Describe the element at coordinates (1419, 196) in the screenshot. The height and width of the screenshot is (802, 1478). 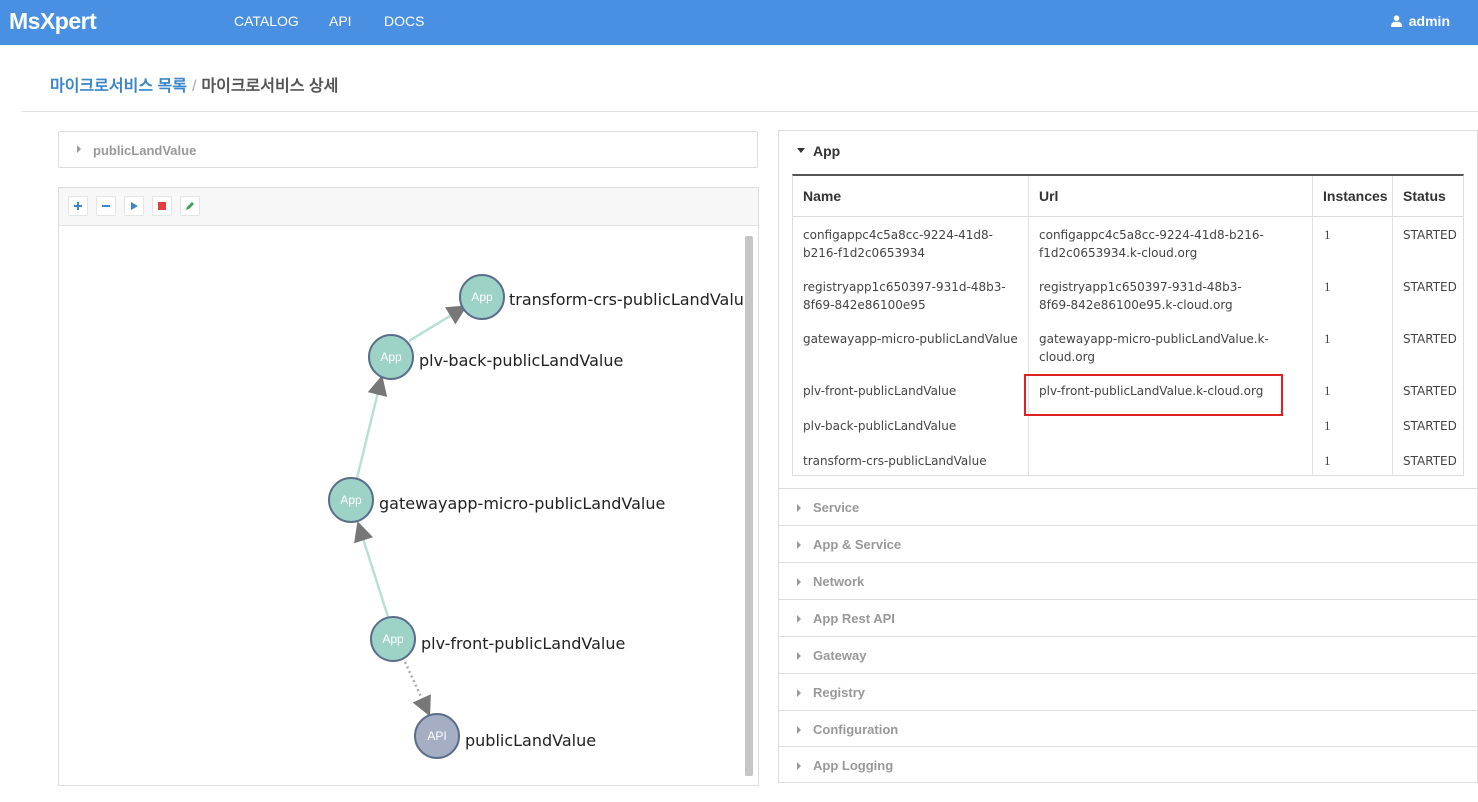
I see `table-header-status: Status` at that location.